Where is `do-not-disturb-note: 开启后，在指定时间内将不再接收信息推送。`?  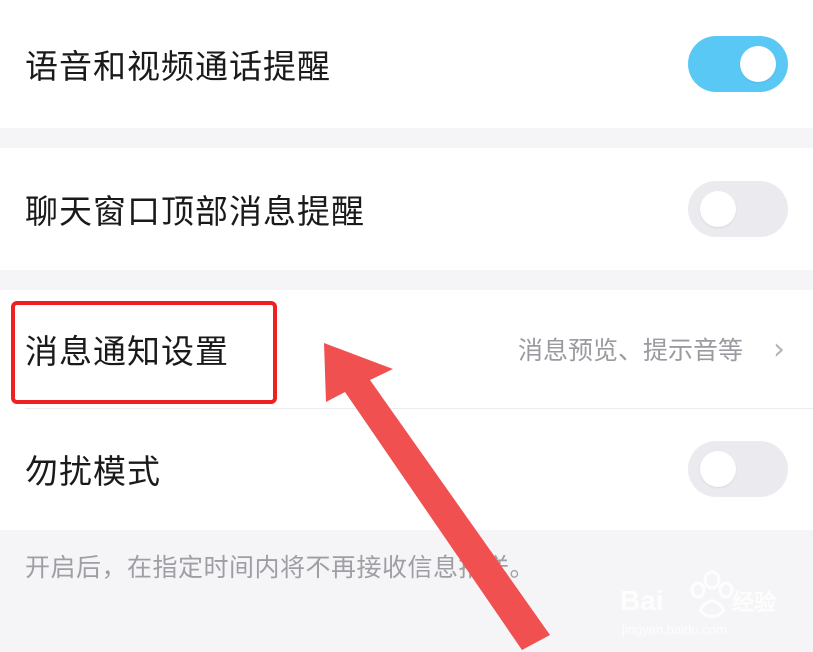
do-not-disturb-note: 开启后，在指定时间内将不再接收信息推送。 is located at coordinates (280, 567).